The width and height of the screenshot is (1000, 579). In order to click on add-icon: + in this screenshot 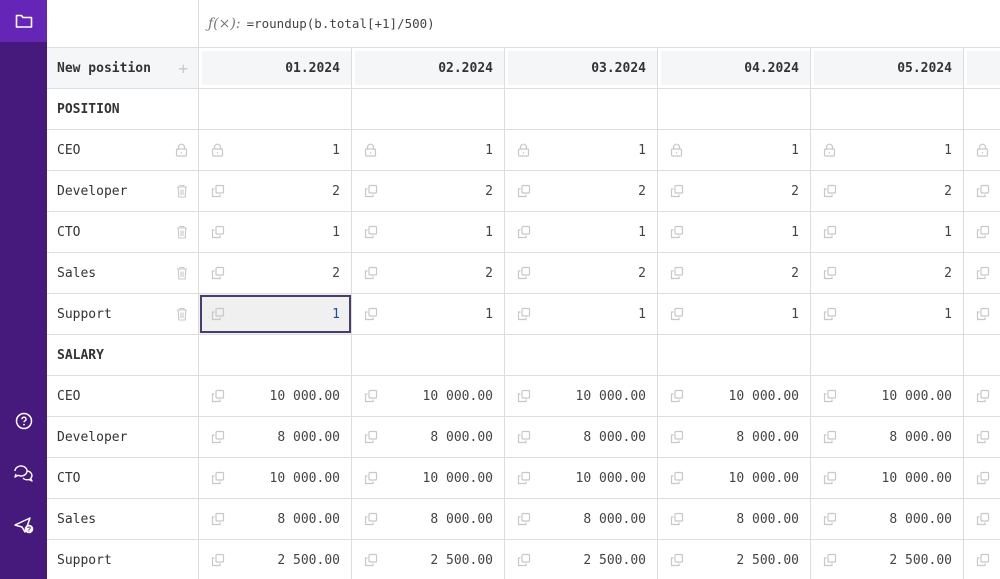, I will do `click(183, 68)`.